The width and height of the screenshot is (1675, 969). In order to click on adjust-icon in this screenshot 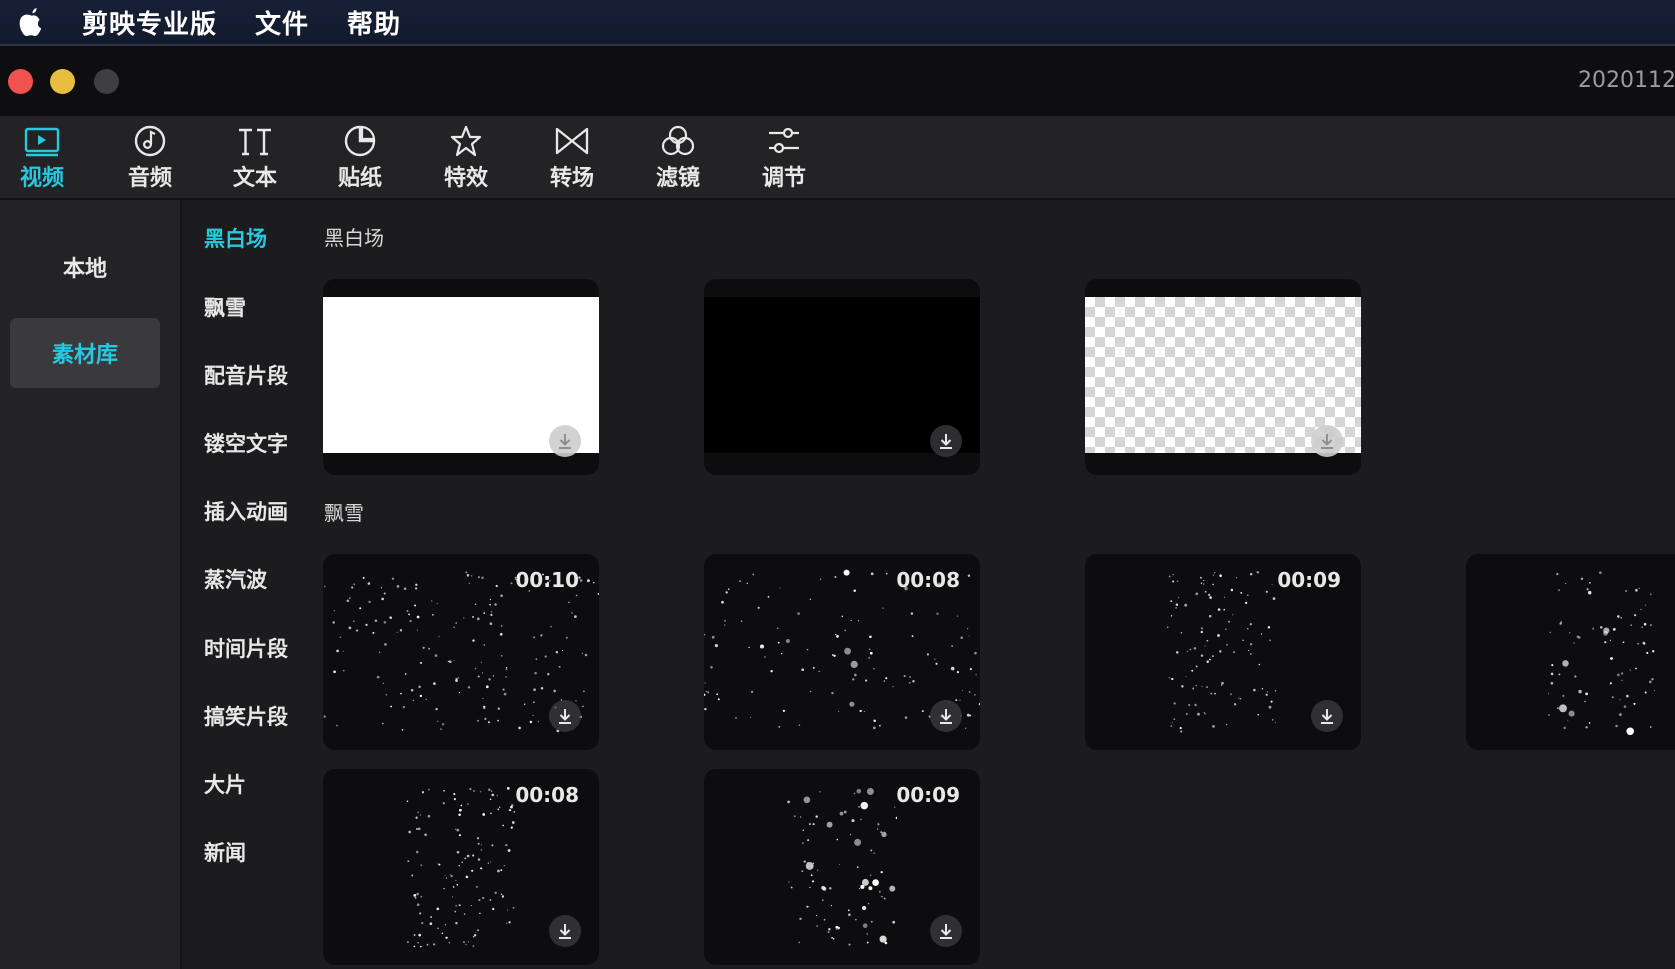, I will do `click(784, 140)`.